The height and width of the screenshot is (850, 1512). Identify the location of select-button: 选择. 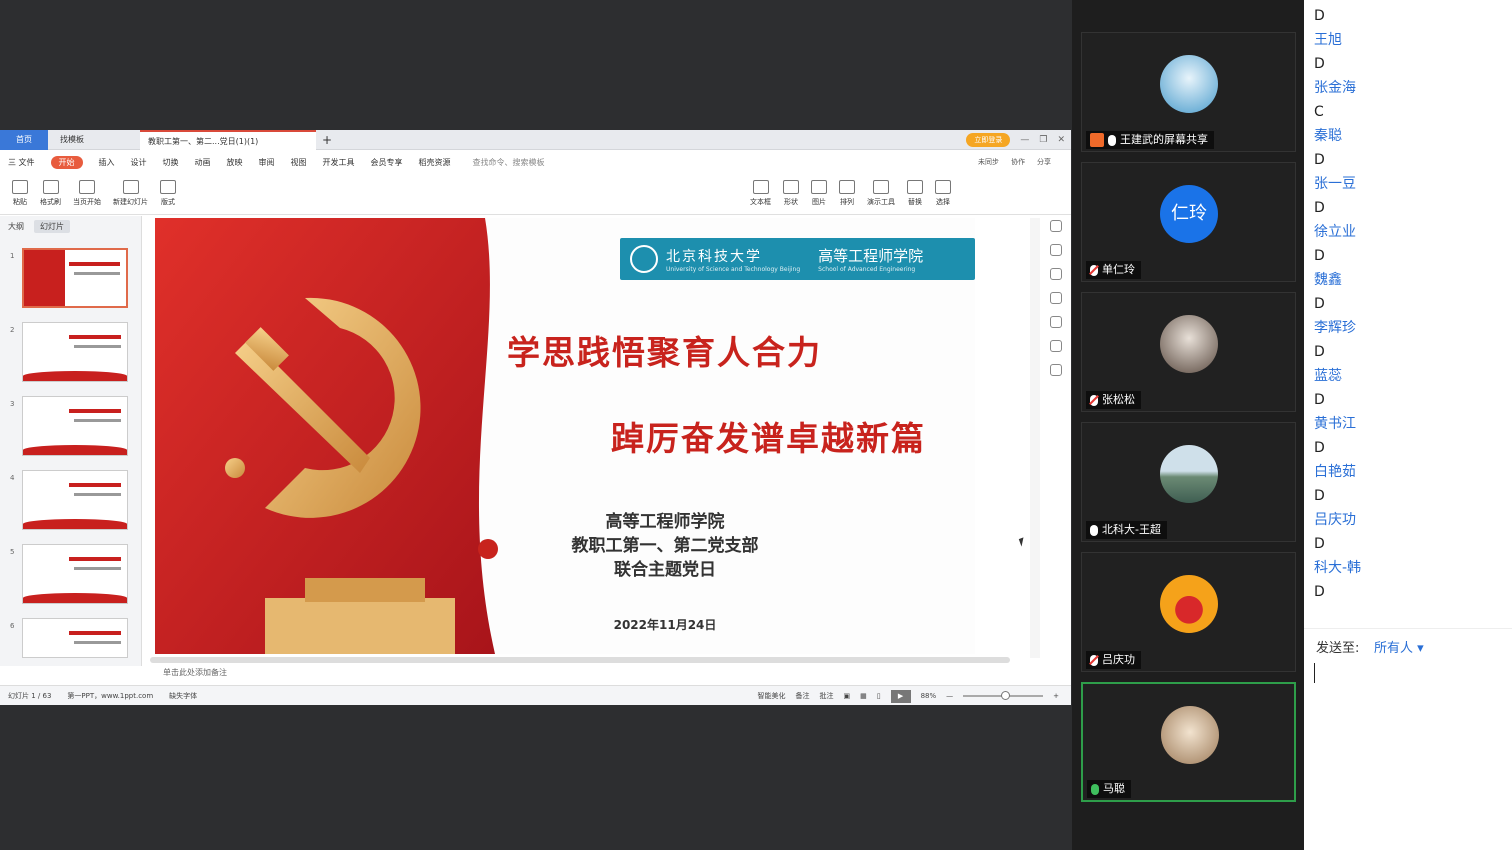
(943, 193).